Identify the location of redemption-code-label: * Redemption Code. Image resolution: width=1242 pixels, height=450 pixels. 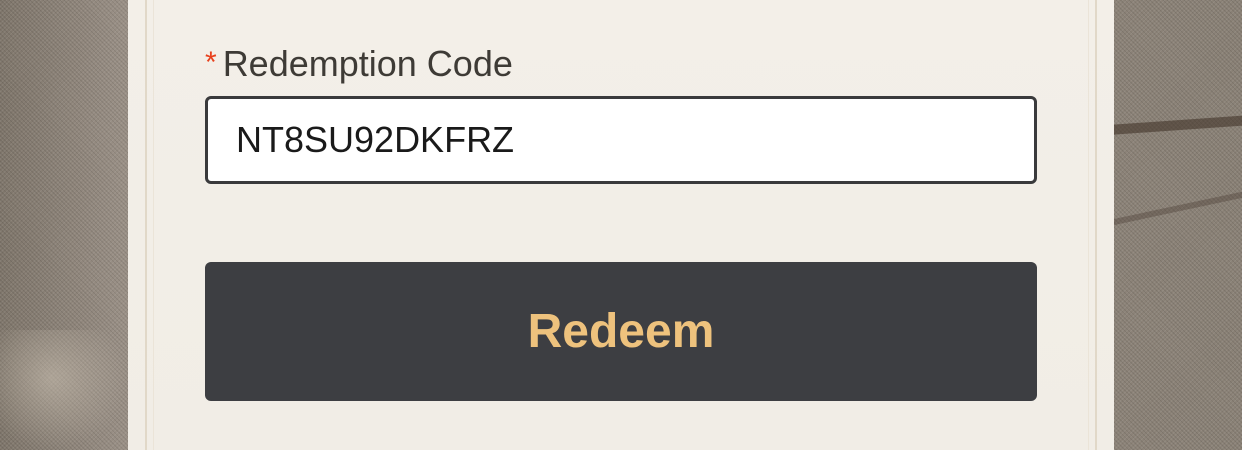
(359, 63).